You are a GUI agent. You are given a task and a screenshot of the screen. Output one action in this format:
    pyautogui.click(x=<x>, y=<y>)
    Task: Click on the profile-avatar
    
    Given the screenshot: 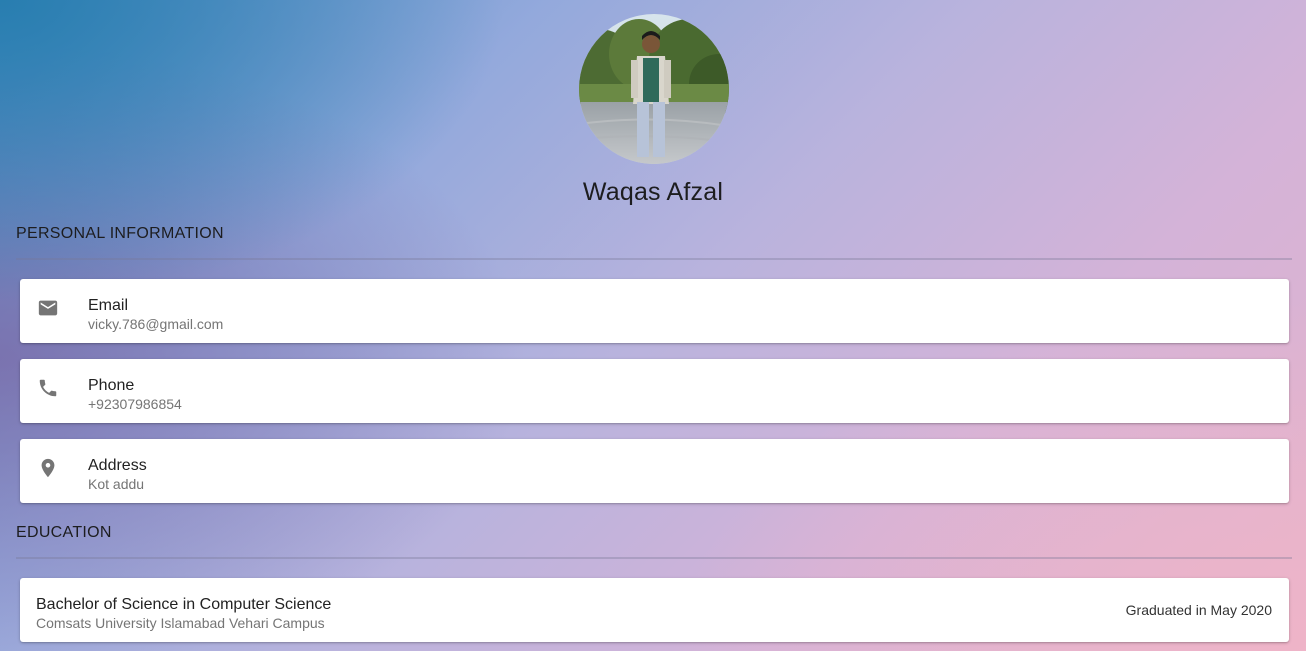 What is the action you would take?
    pyautogui.click(x=654, y=89)
    